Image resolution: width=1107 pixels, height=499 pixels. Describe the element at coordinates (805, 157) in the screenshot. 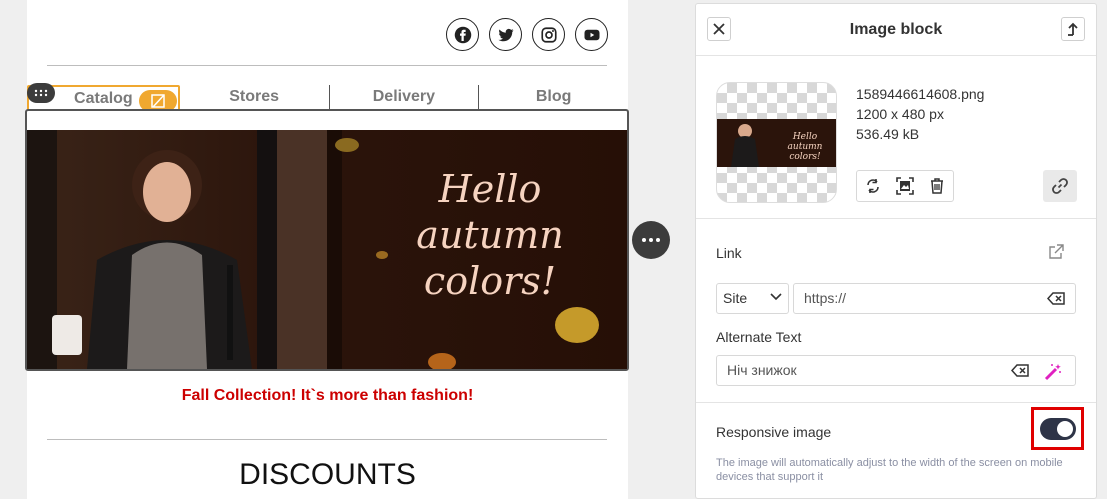

I see `svg-text: colors!` at that location.